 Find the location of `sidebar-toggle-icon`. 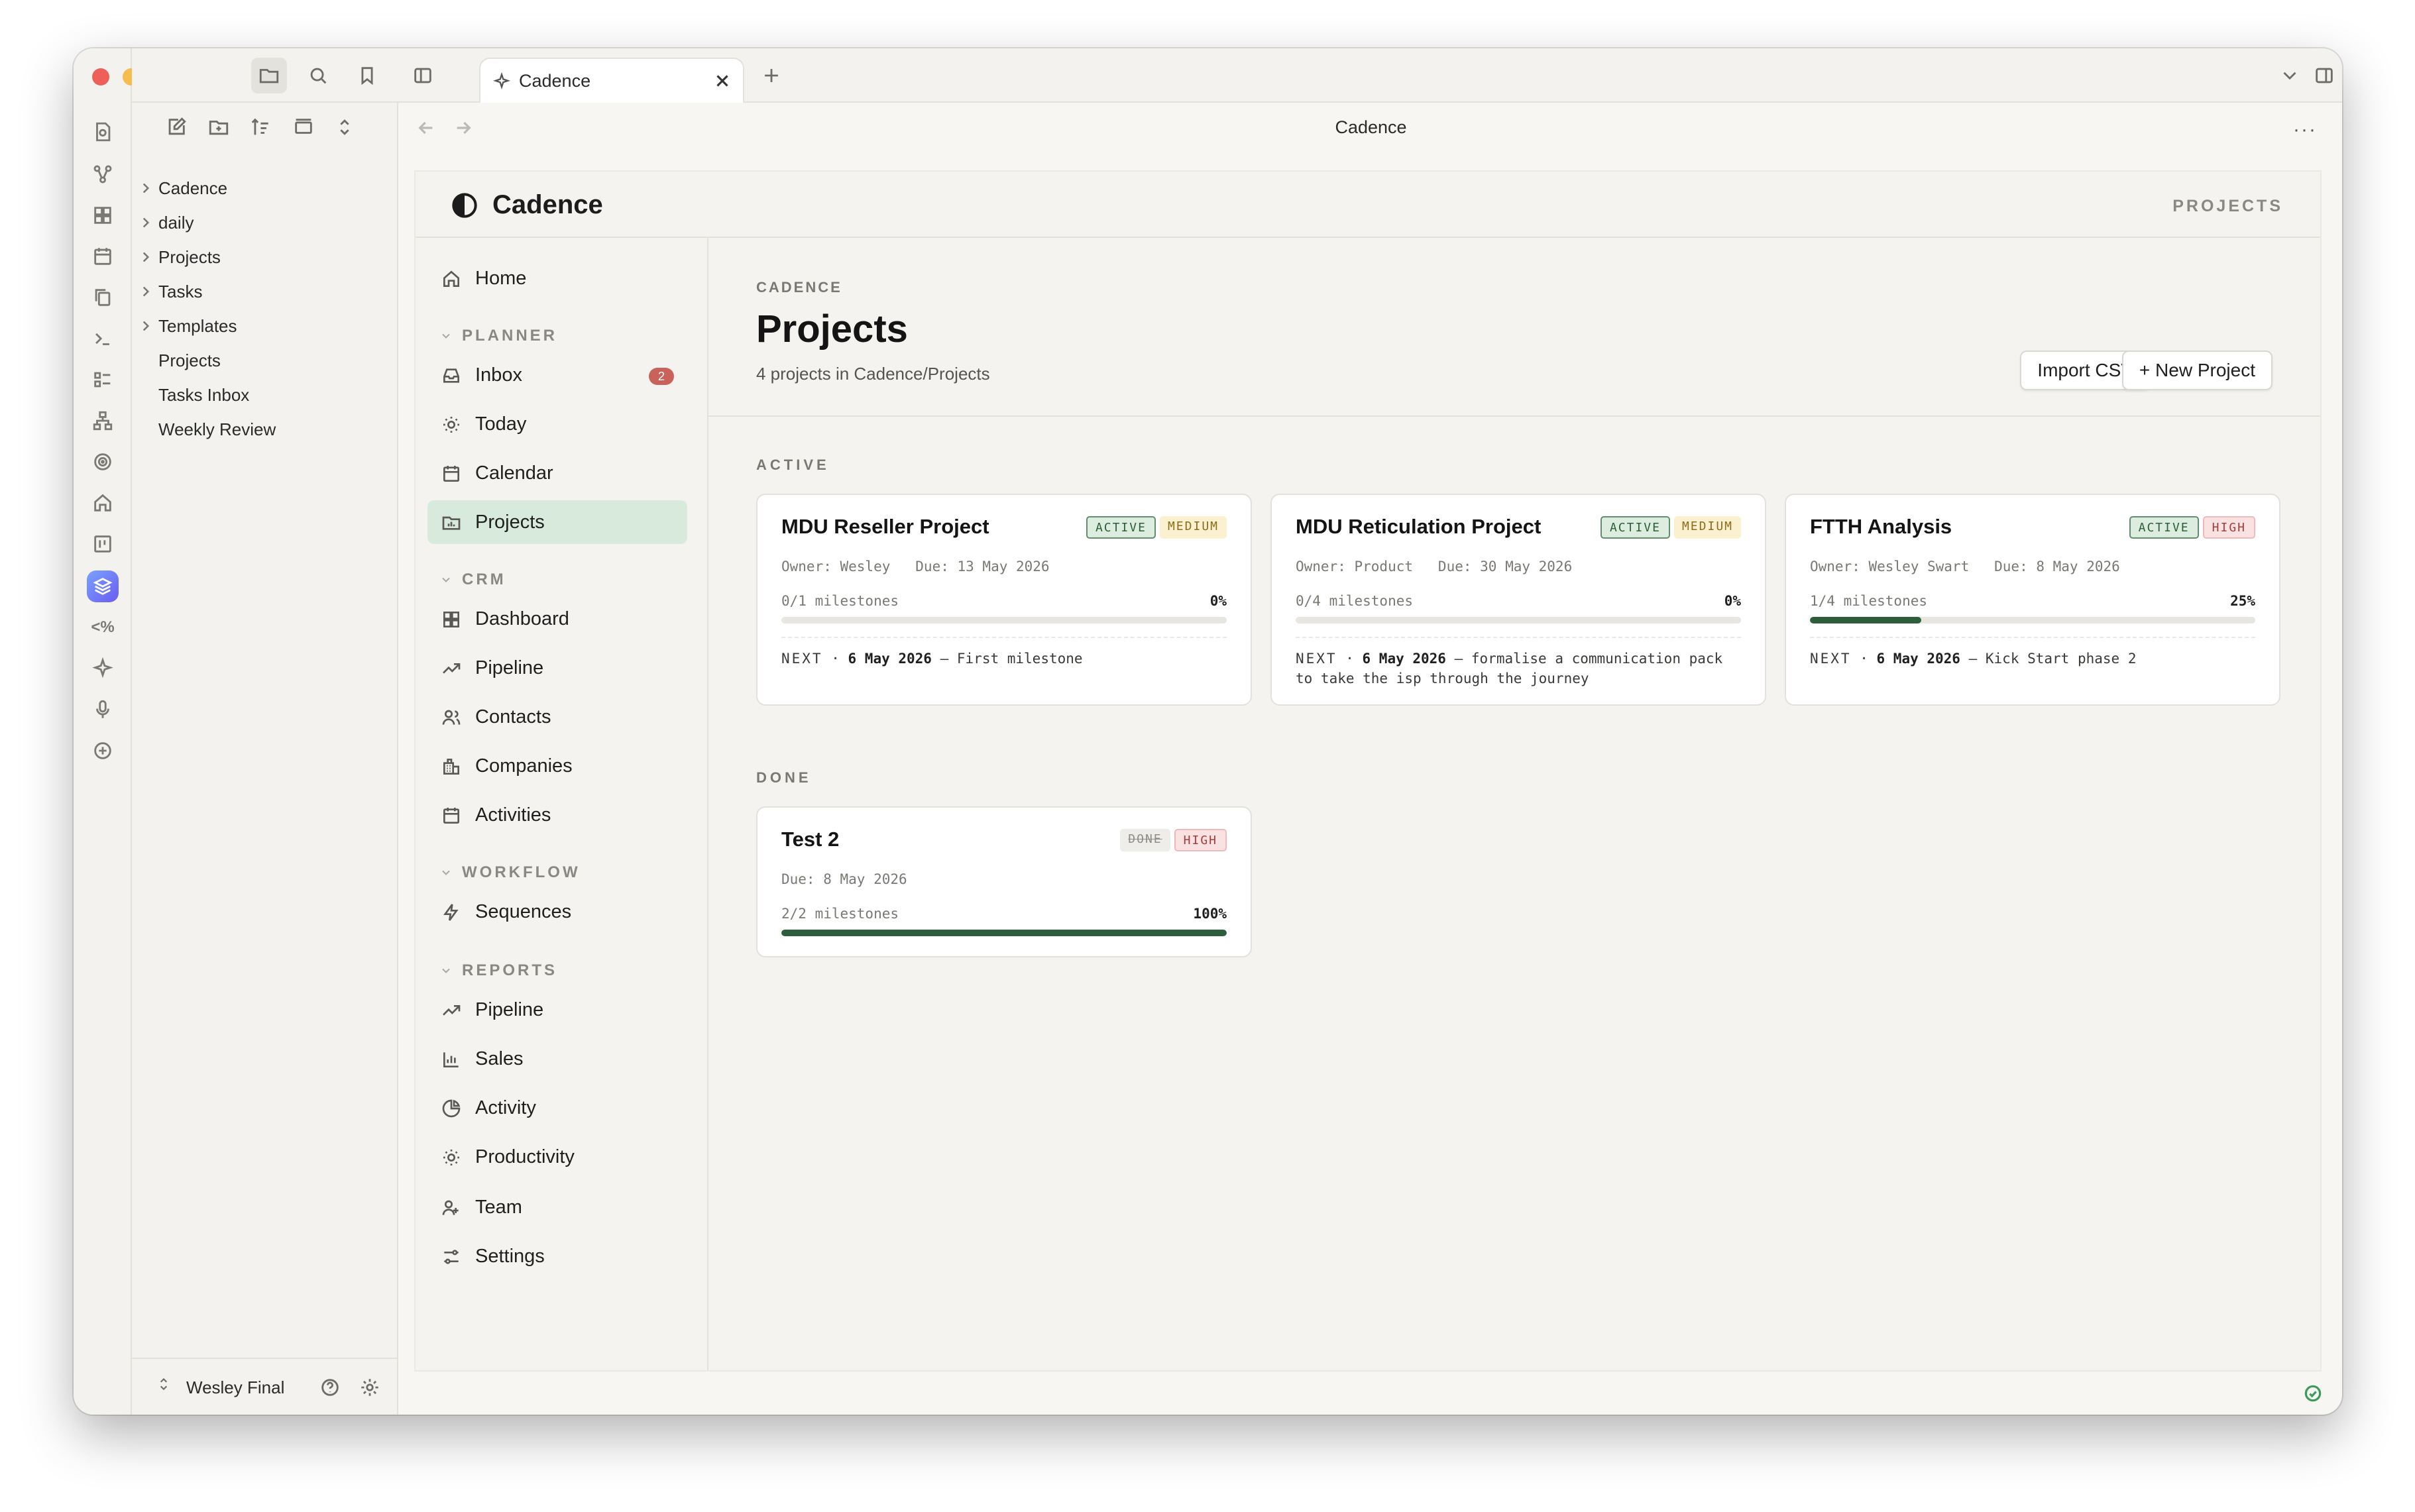

sidebar-toggle-icon is located at coordinates (423, 75).